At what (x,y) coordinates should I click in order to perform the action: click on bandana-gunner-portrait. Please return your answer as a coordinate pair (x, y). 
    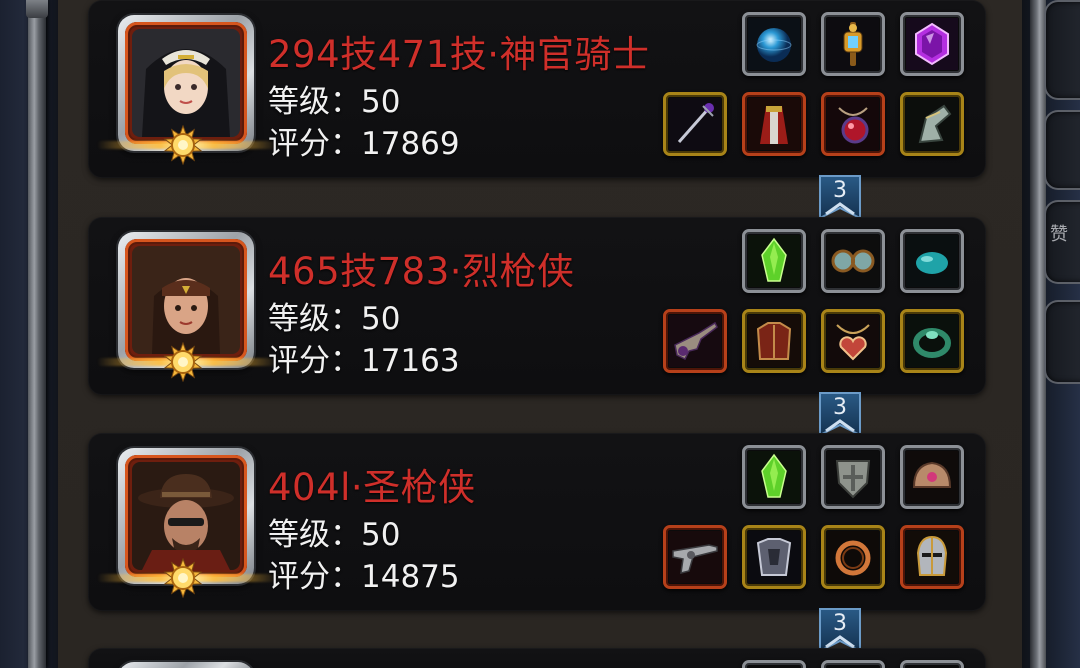
    Looking at the image, I should click on (186, 300).